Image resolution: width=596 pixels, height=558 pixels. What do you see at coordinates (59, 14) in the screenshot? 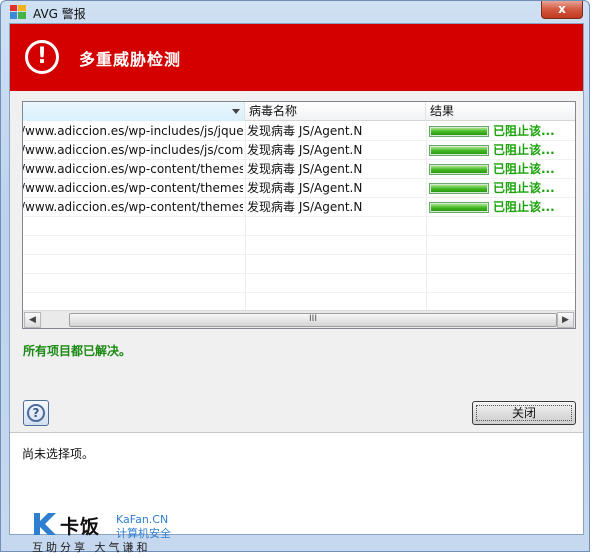
I see `window-title: AVG 警报` at bounding box center [59, 14].